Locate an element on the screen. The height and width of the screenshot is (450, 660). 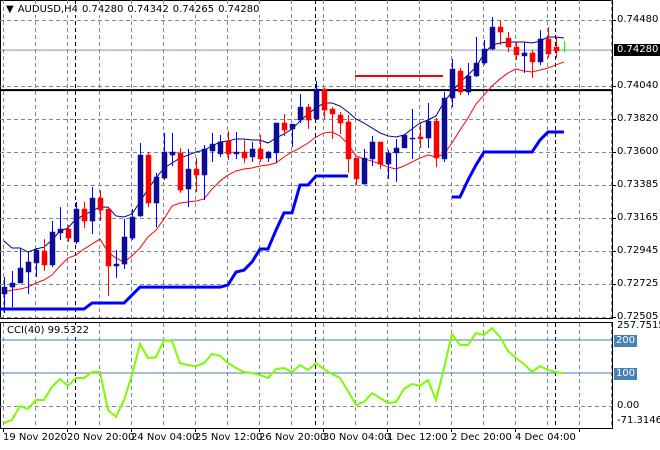
time-axis-label: 26 Nov 20:00 is located at coordinates (293, 437).